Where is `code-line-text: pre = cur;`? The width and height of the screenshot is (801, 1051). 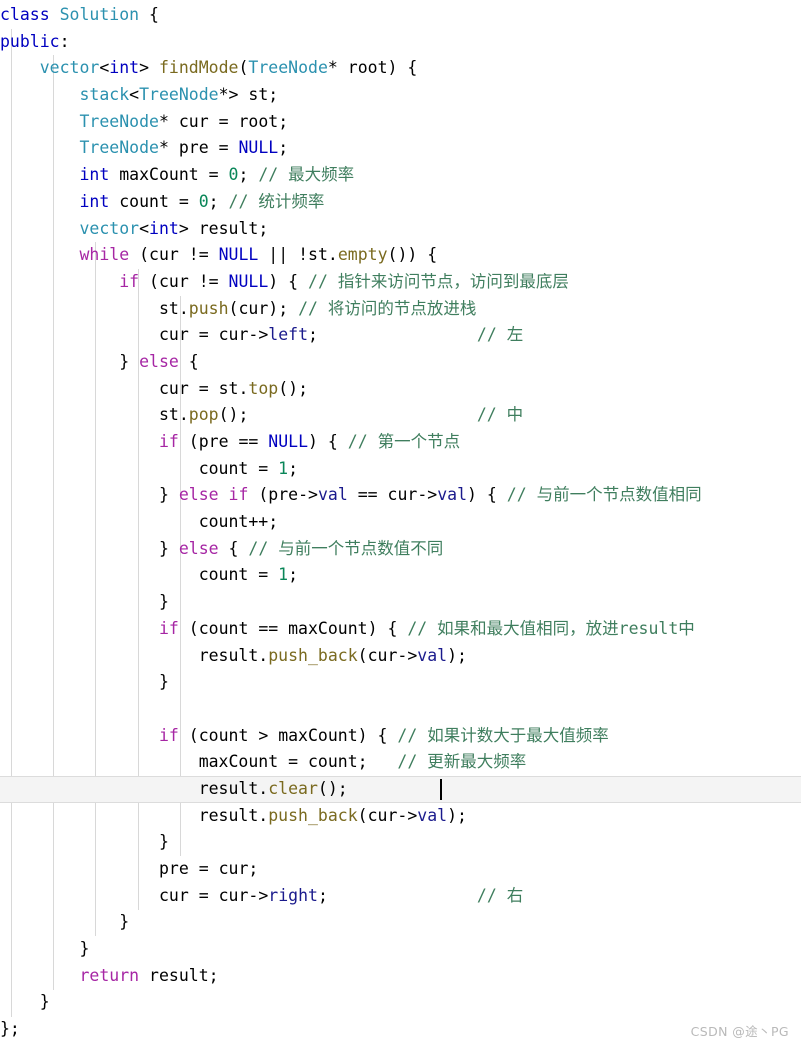 code-line-text: pre = cur; is located at coordinates (208, 868).